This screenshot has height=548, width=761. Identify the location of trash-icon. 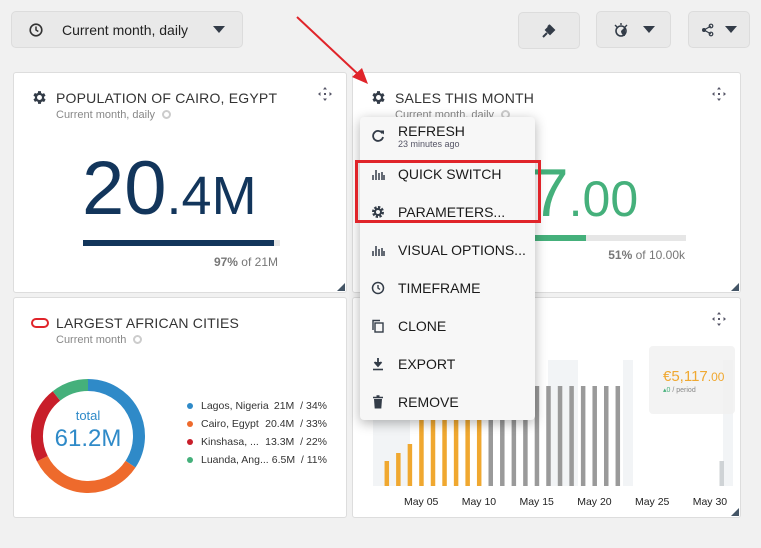
(378, 402).